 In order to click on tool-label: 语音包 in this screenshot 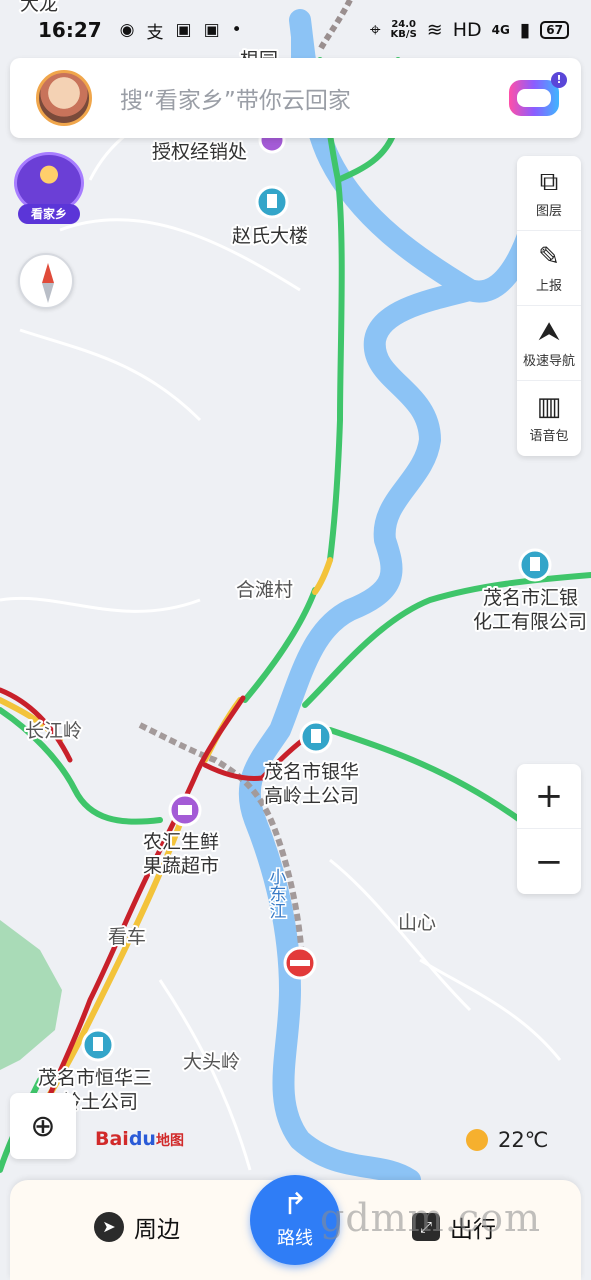, I will do `click(549, 436)`.